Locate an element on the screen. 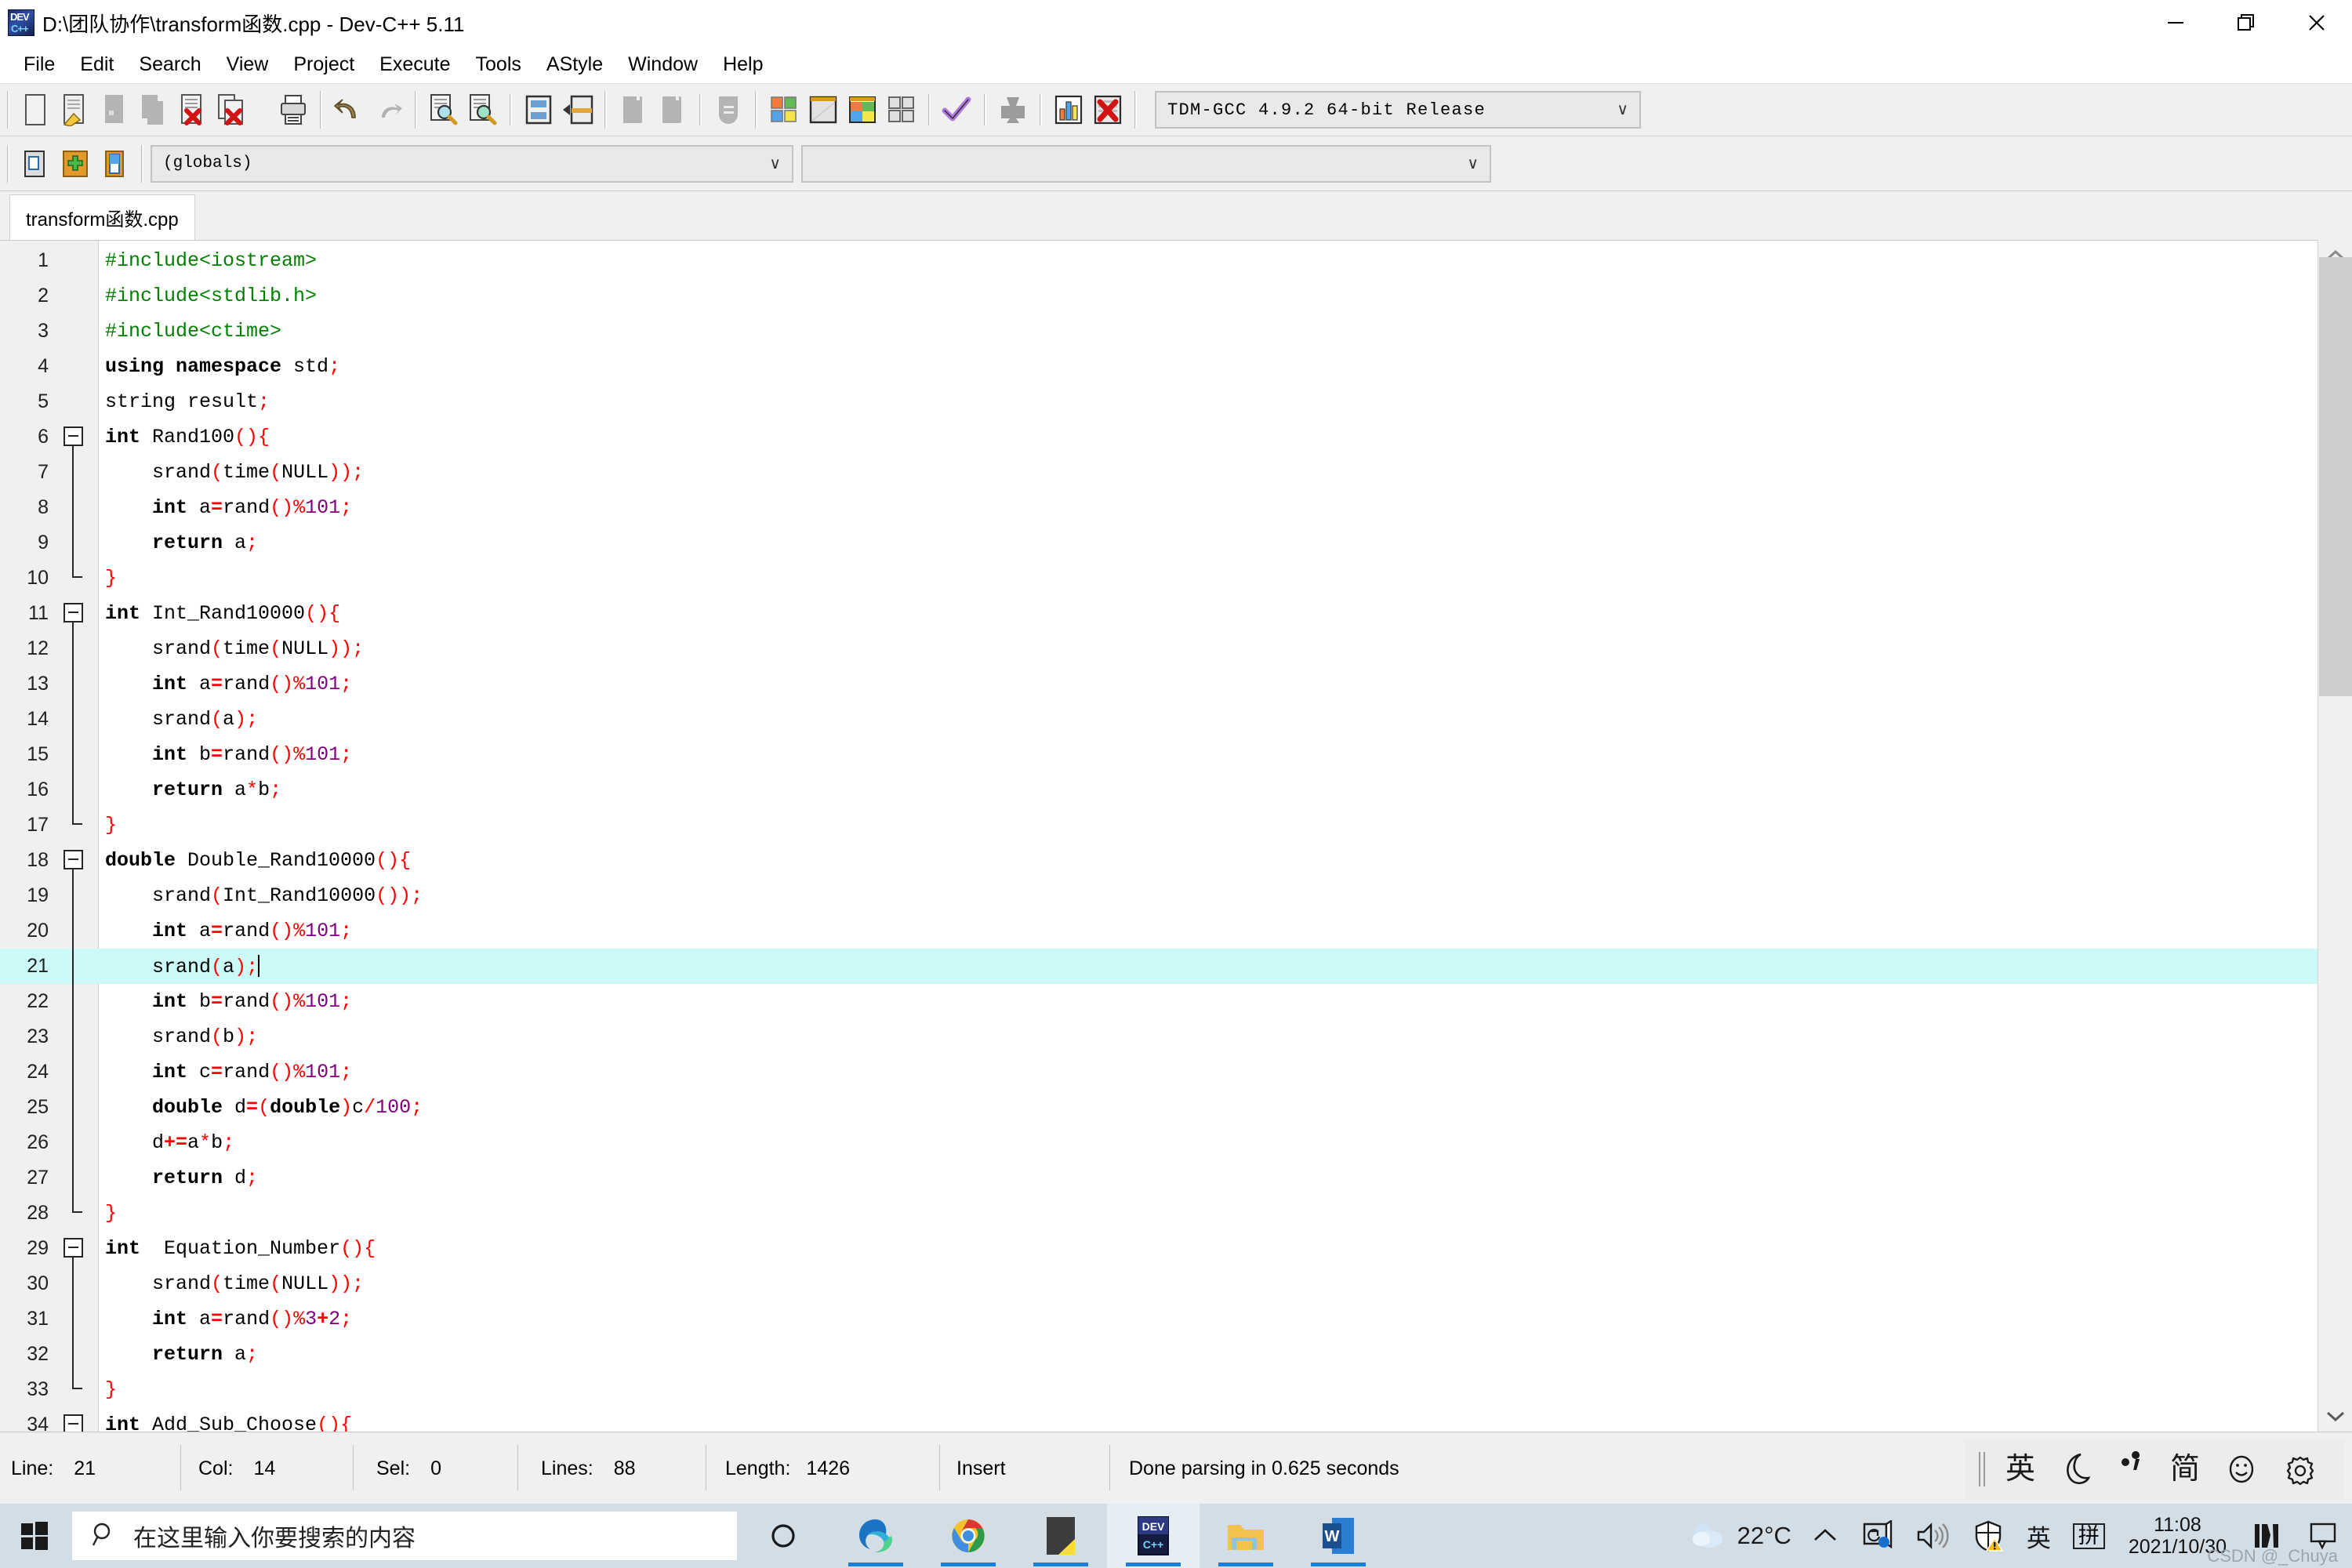 The width and height of the screenshot is (2352, 1568). syntax-check-icon is located at coordinates (957, 109).